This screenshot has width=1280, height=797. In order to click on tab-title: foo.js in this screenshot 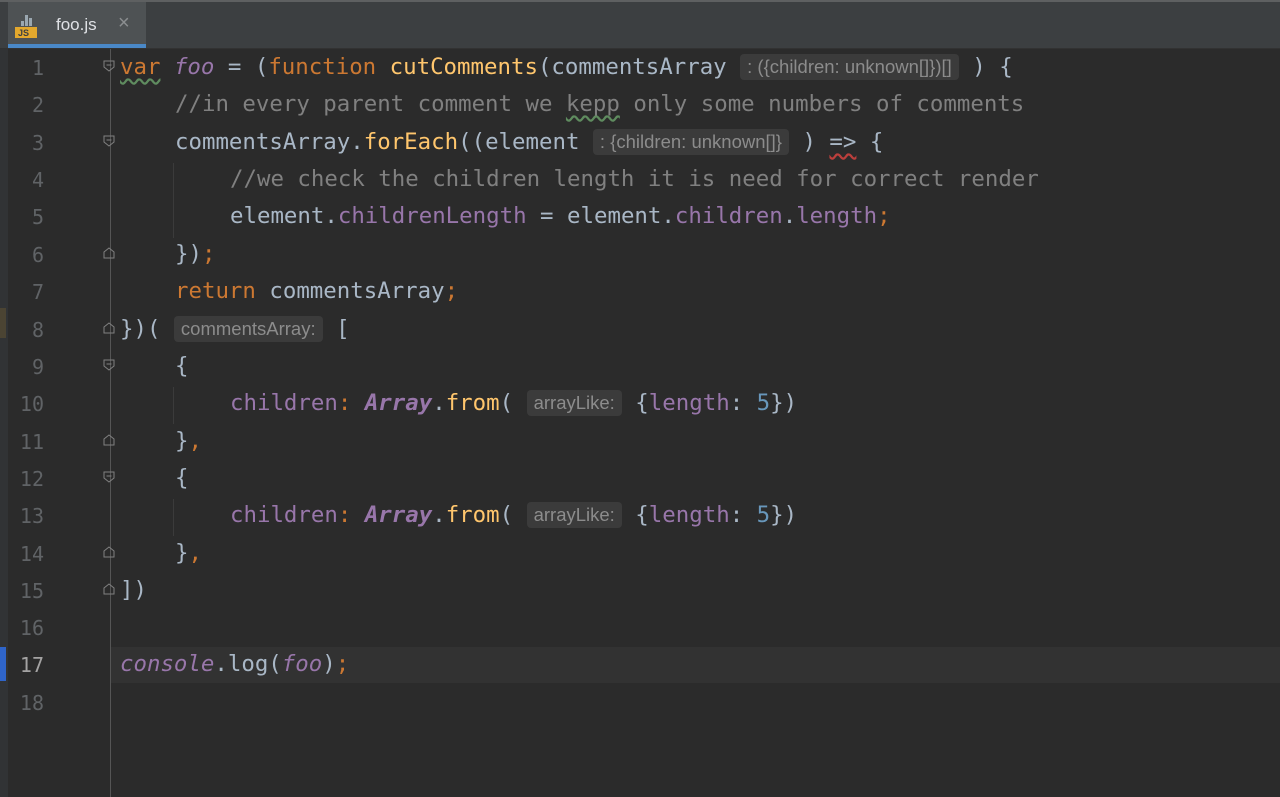, I will do `click(76, 25)`.